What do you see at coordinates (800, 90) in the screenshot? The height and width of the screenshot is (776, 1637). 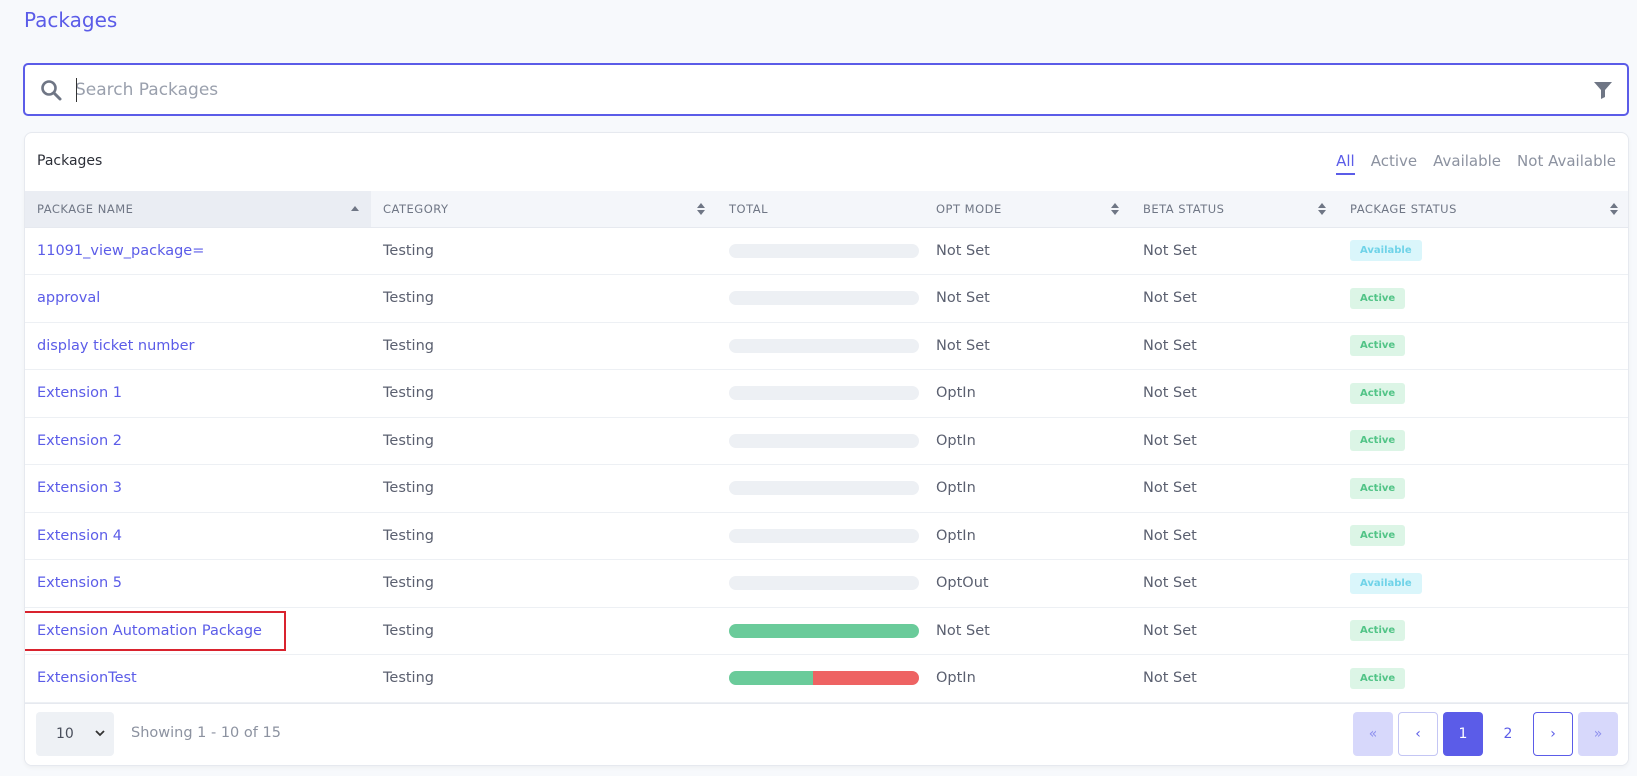 I see `search-input` at bounding box center [800, 90].